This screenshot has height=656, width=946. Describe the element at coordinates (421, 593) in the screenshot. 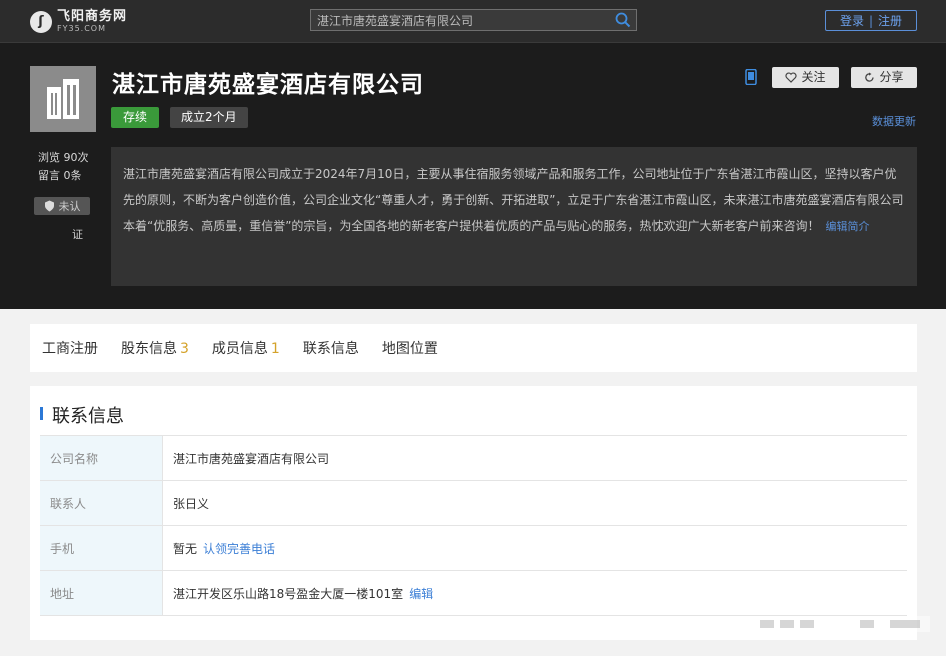

I see `edit-address-link: 编辑` at that location.